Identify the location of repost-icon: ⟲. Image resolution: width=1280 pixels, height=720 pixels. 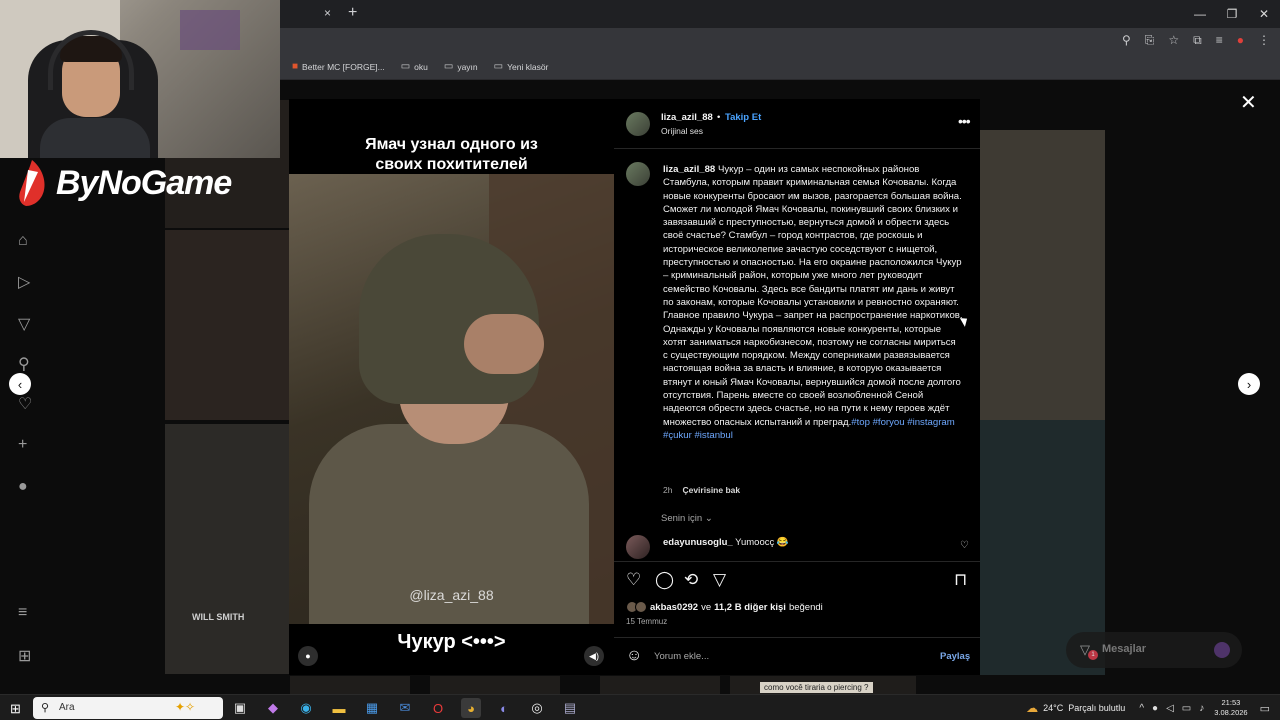
(691, 580).